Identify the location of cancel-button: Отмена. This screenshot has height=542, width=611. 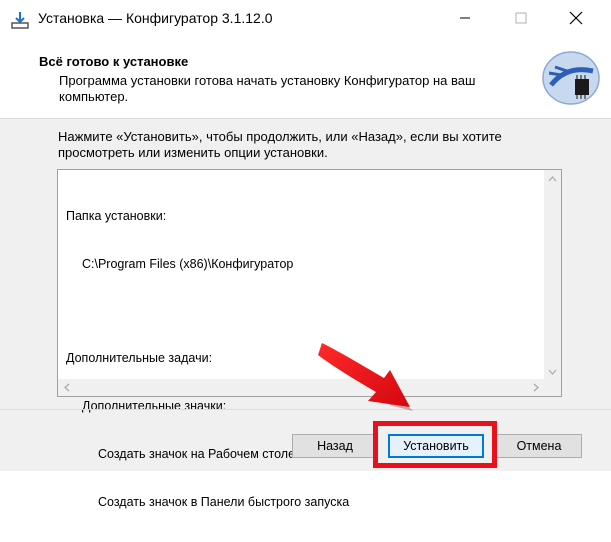
(539, 446).